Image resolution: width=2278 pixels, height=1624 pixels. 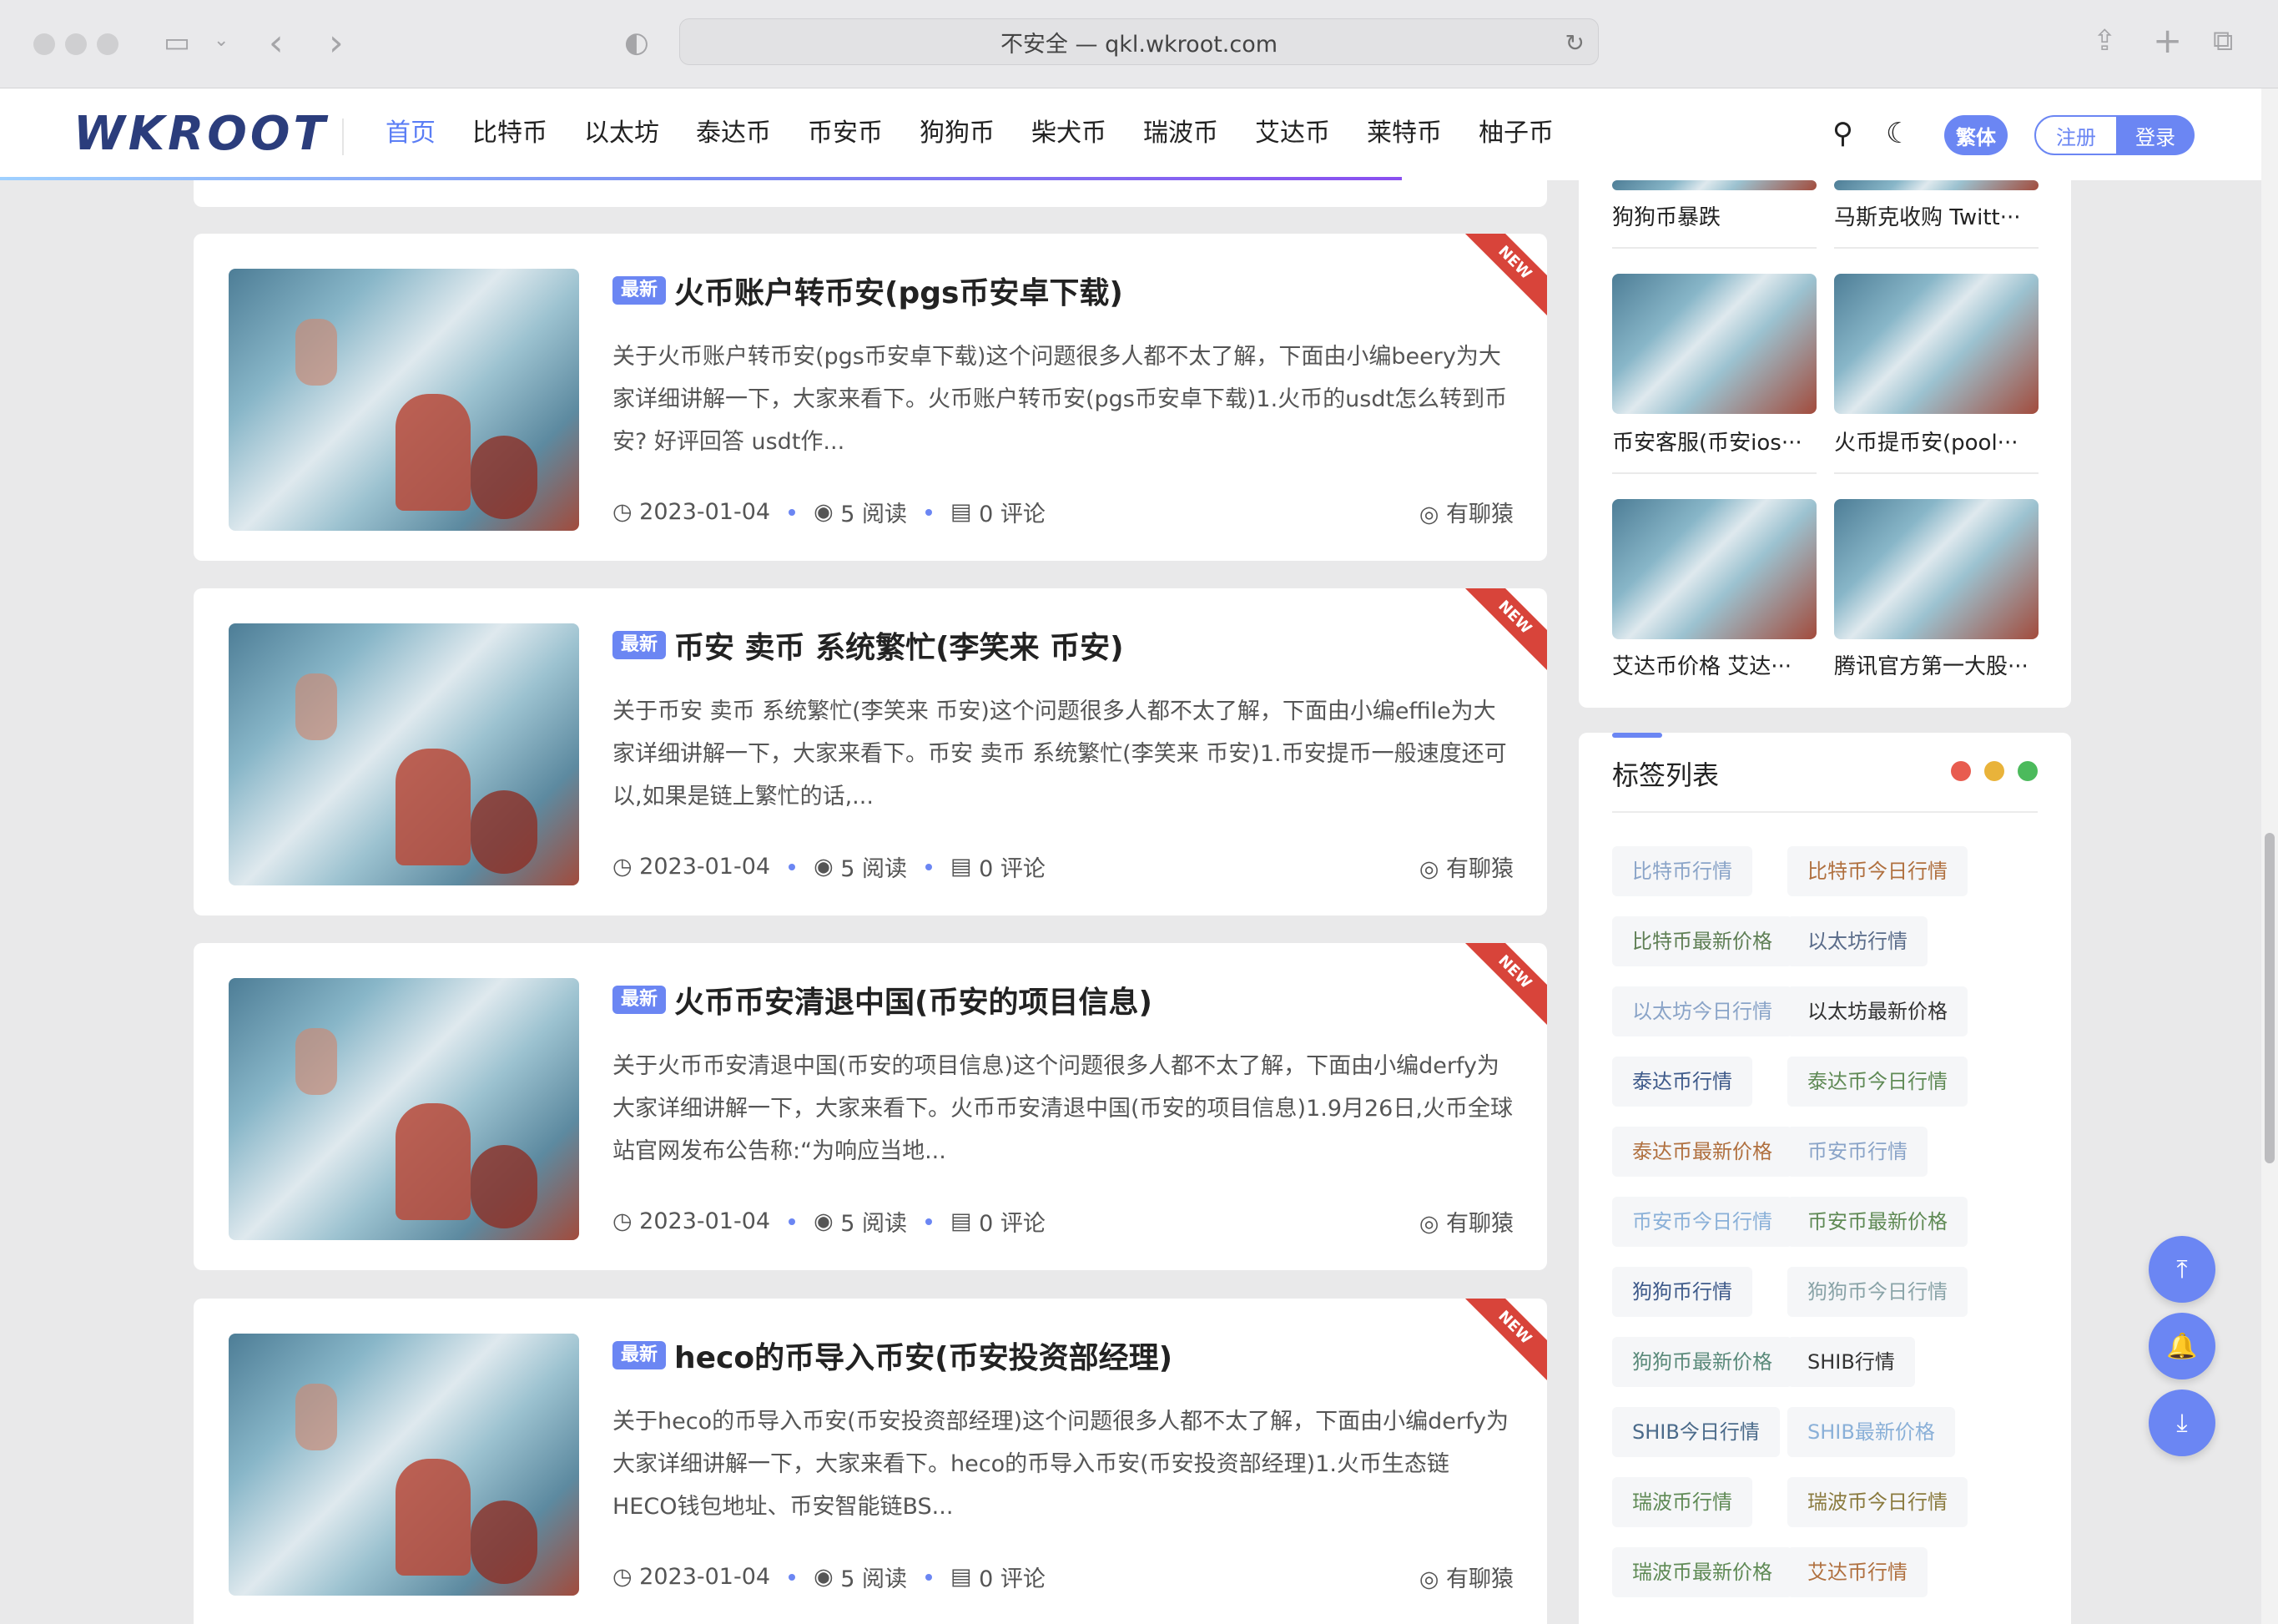 I want to click on article-title-text: 币安 卖币 系统繁忙(李笑来 币安), so click(x=899, y=645).